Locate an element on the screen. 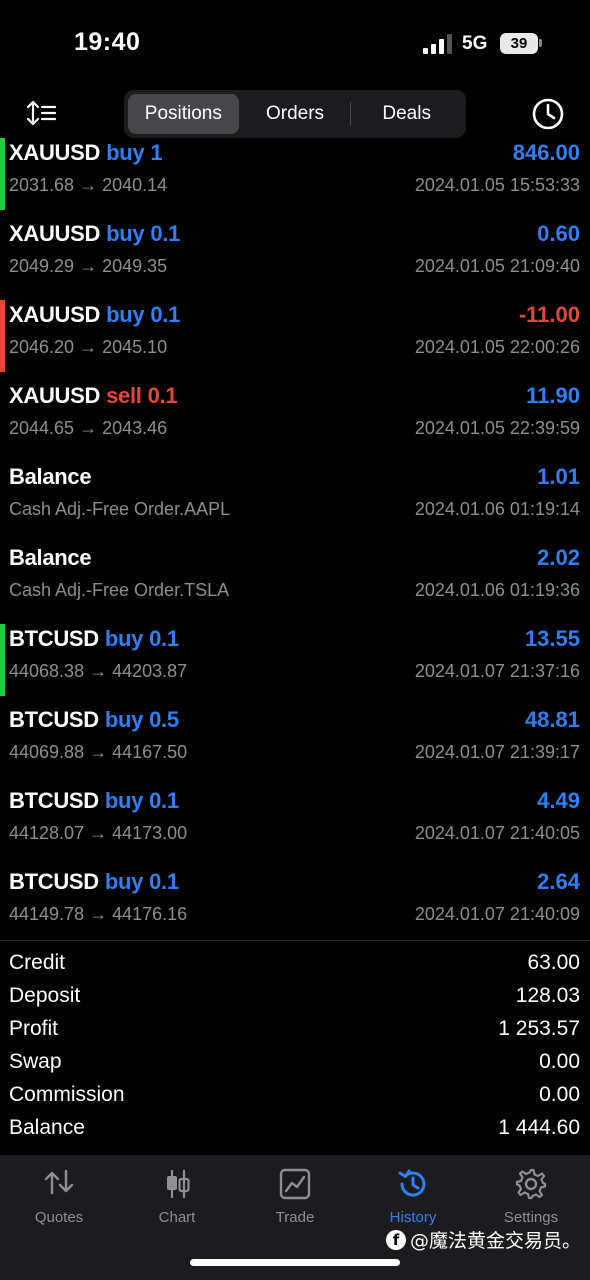 This screenshot has height=1280, width=590. deal-title: XAUUSD buy 1 is located at coordinates (86, 153).